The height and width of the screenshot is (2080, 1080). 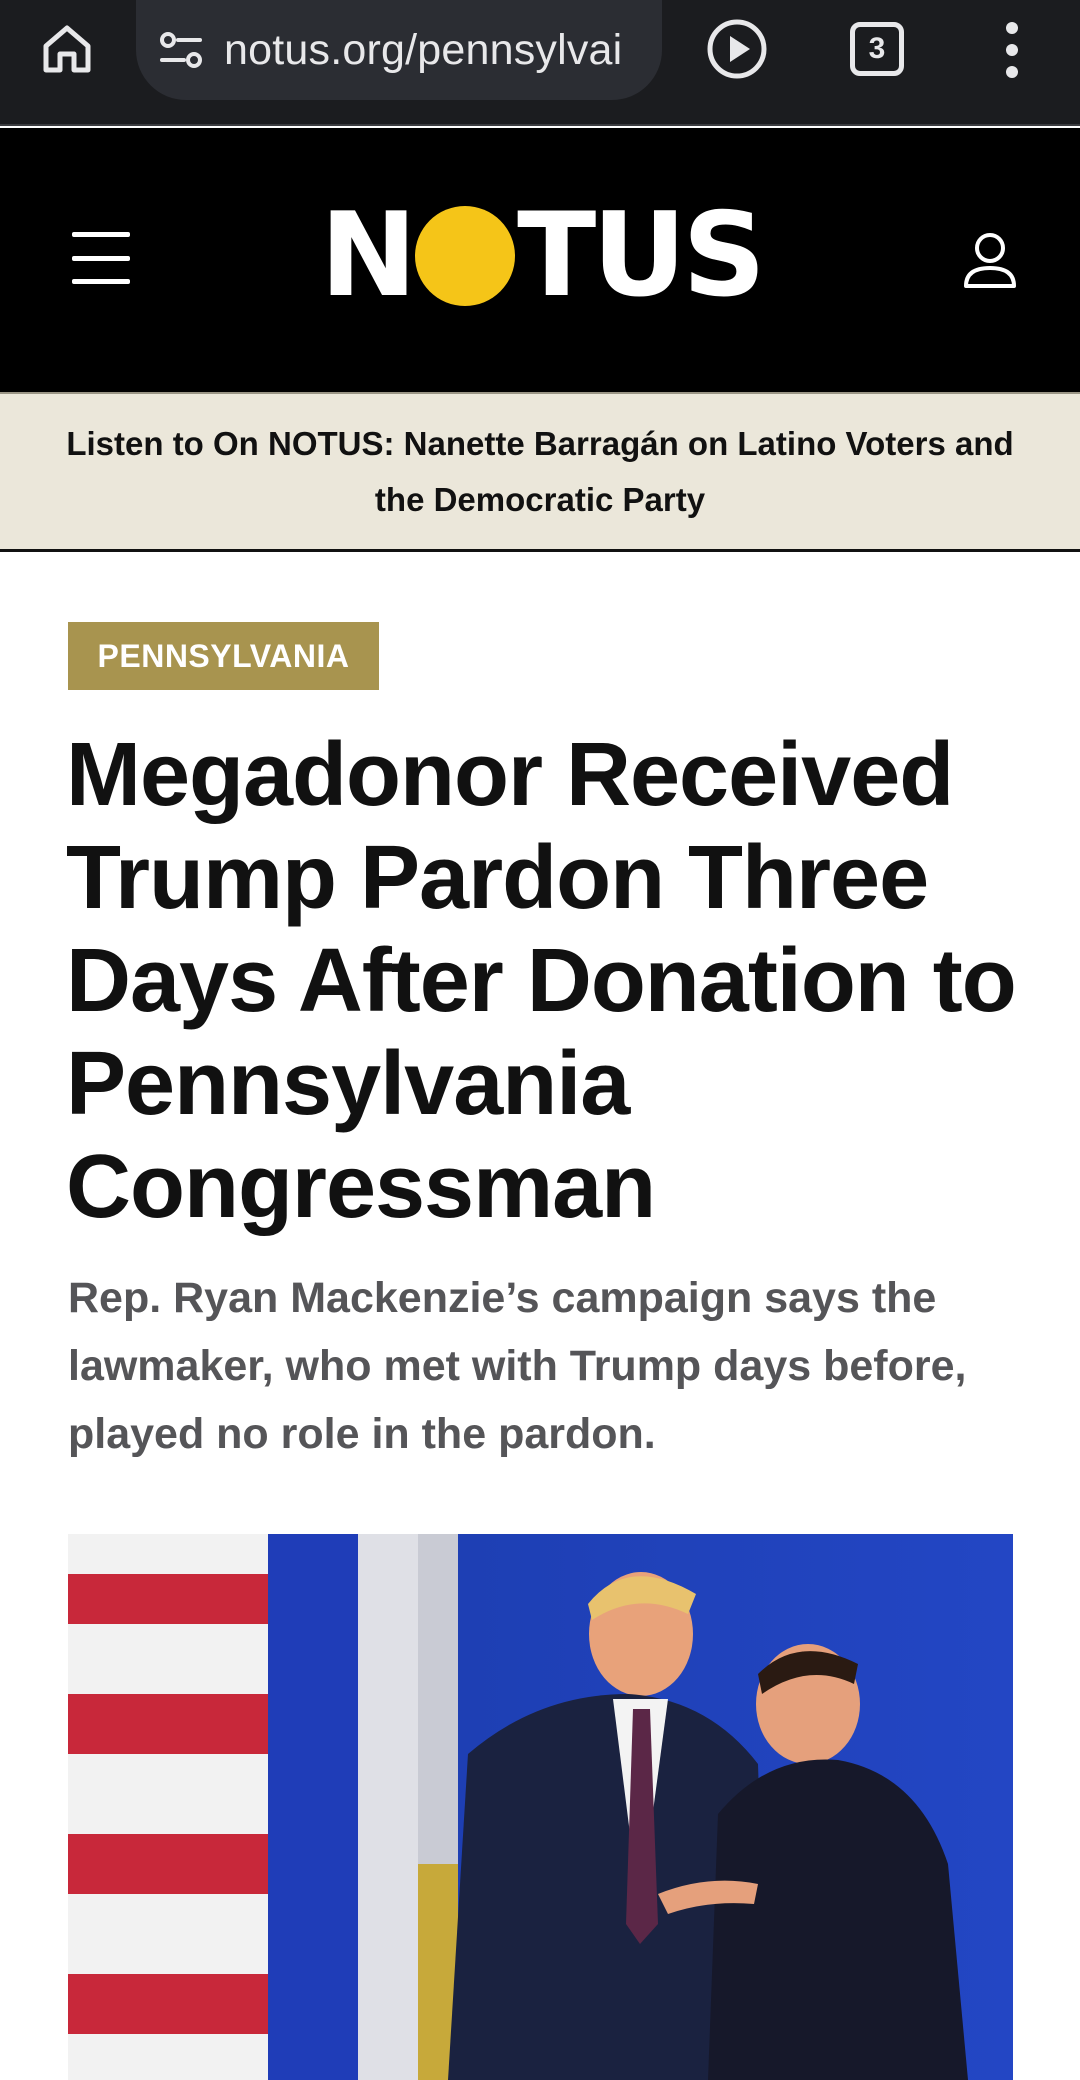 I want to click on tab-switcher-button: 3, so click(x=877, y=49).